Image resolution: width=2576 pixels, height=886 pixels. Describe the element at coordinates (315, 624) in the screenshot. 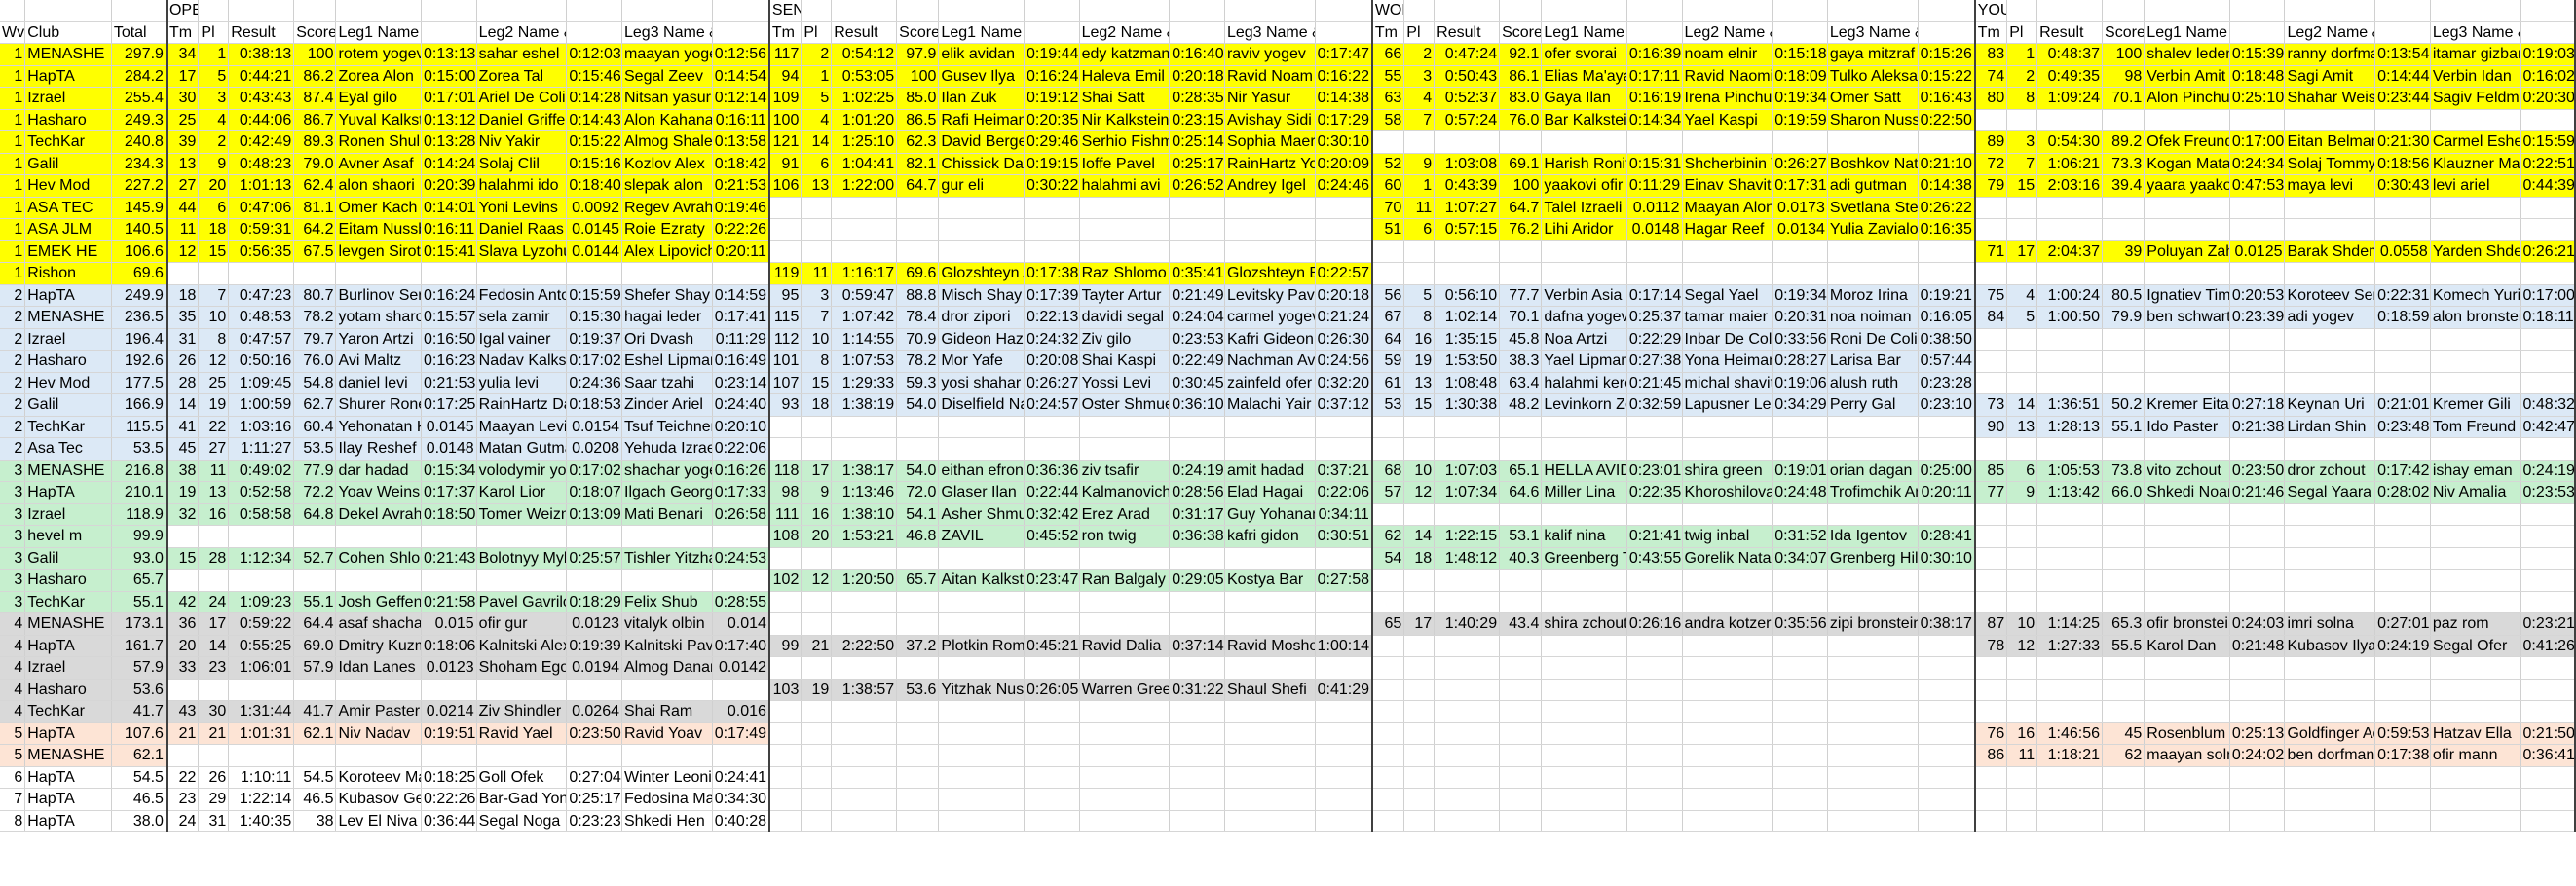

I see `open-cell: 64.4` at that location.